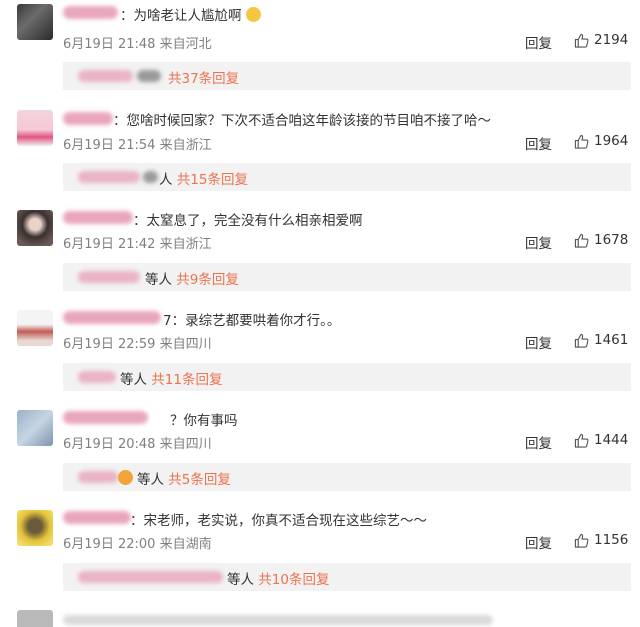 The width and height of the screenshot is (640, 627). Describe the element at coordinates (190, 14) in the screenshot. I see `comment-text: ：为啥老让人尴尬啊` at that location.